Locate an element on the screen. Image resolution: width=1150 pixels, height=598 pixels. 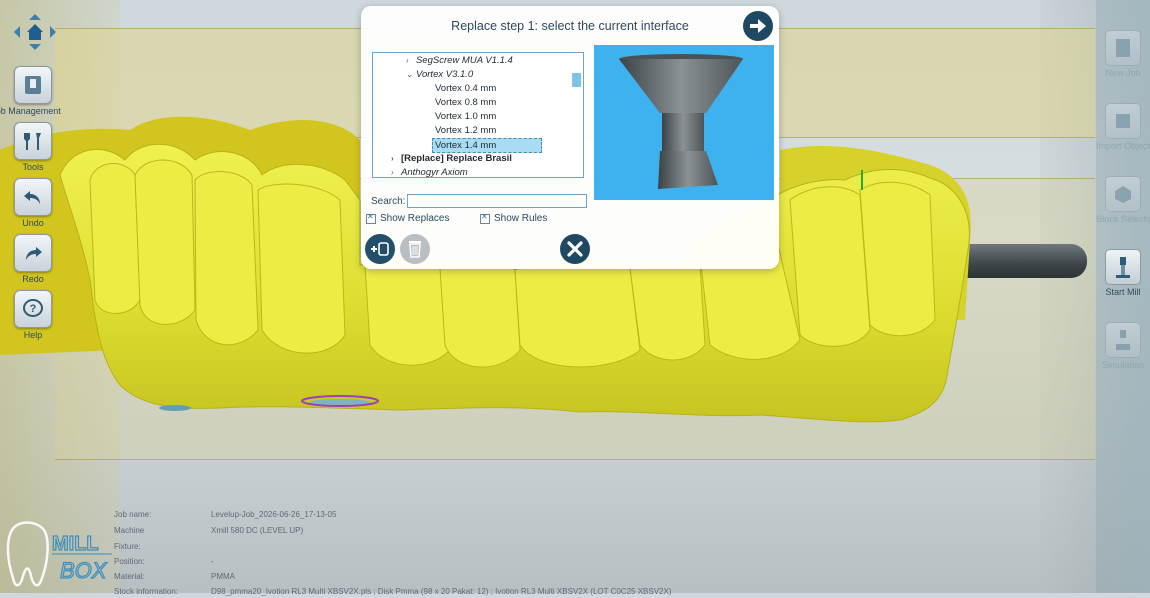
tree-item: › SegScrew MUA V1.1.4 is located at coordinates (459, 60).